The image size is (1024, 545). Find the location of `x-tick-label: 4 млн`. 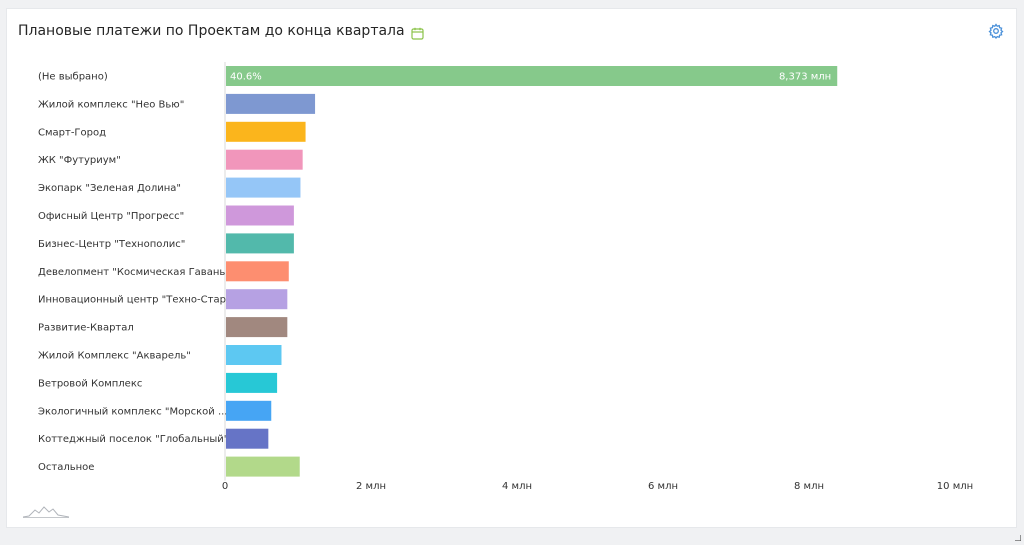

x-tick-label: 4 млн is located at coordinates (517, 486).